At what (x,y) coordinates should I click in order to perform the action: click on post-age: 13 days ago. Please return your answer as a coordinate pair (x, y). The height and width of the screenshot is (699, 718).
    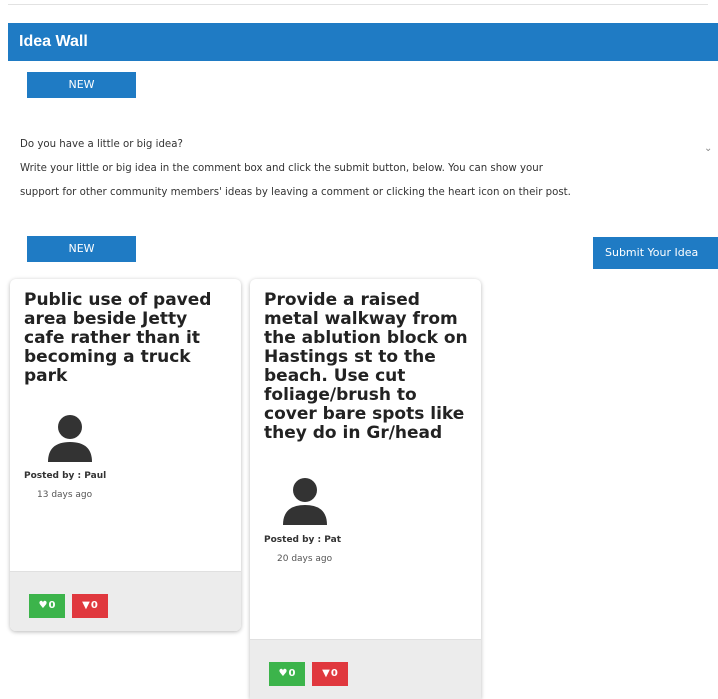
    Looking at the image, I should click on (65, 495).